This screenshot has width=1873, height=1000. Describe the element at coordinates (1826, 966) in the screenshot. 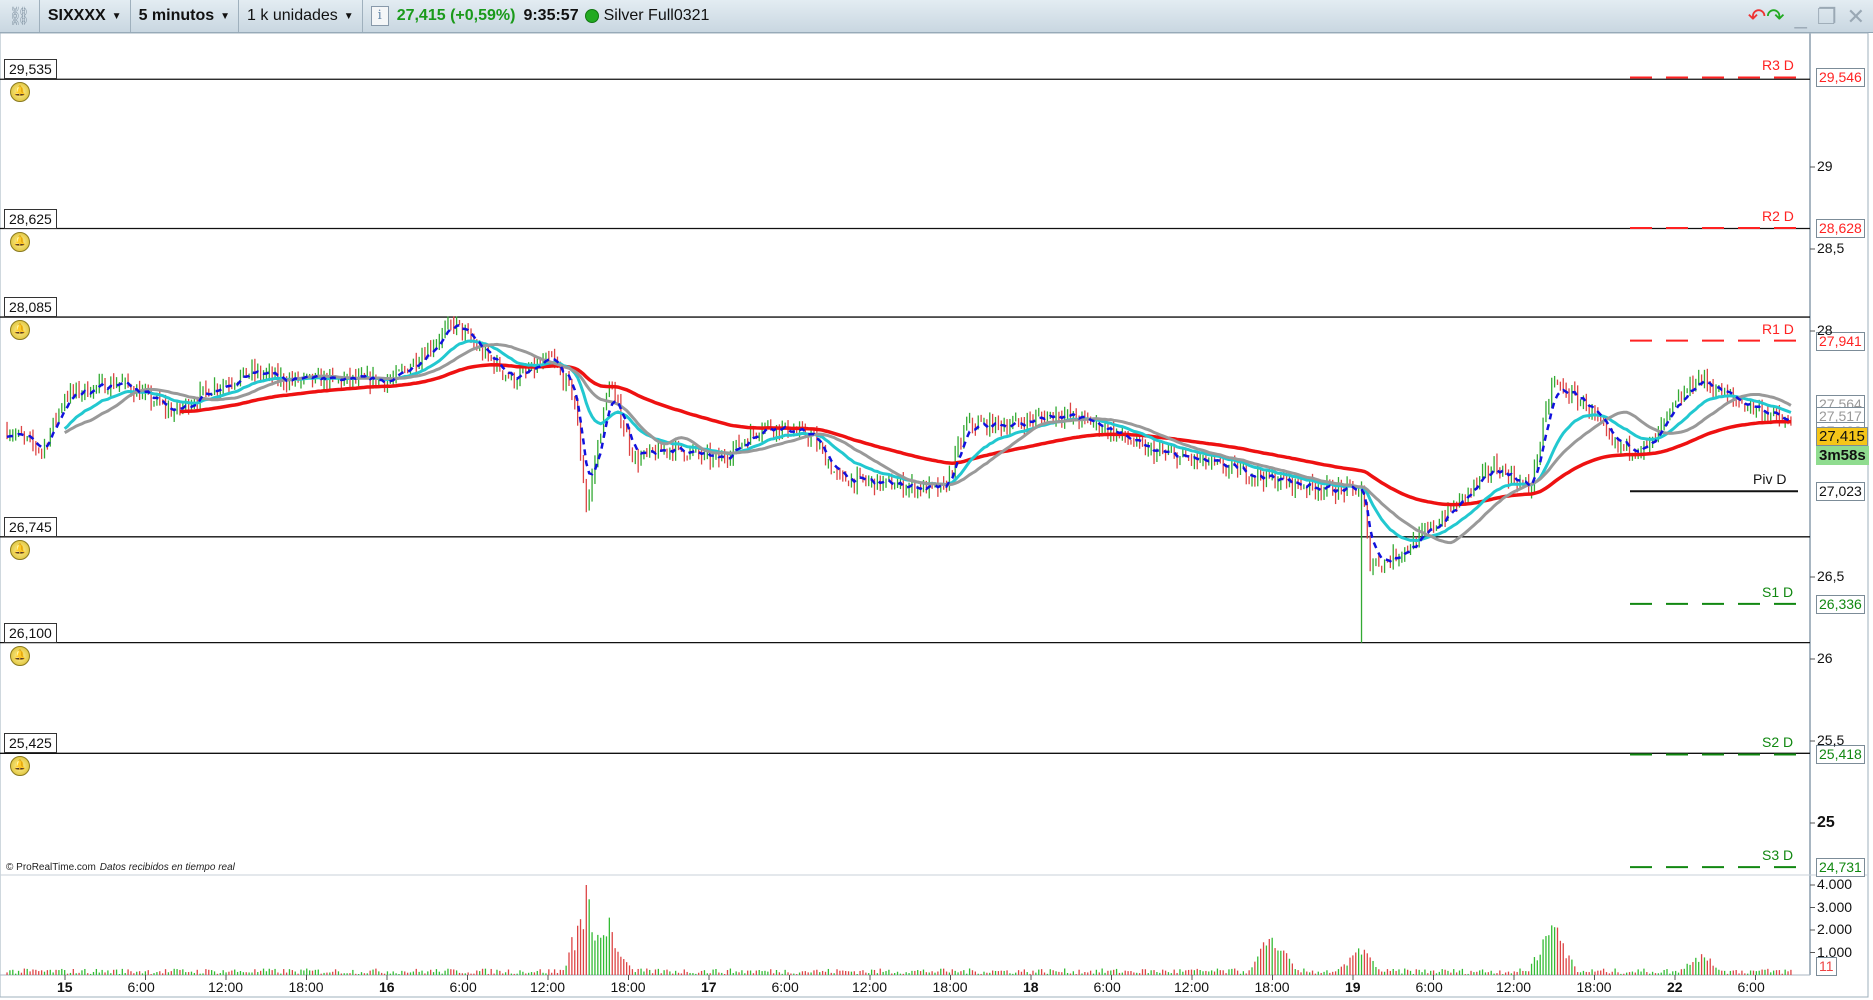

I see `volume-last-label: 11` at that location.